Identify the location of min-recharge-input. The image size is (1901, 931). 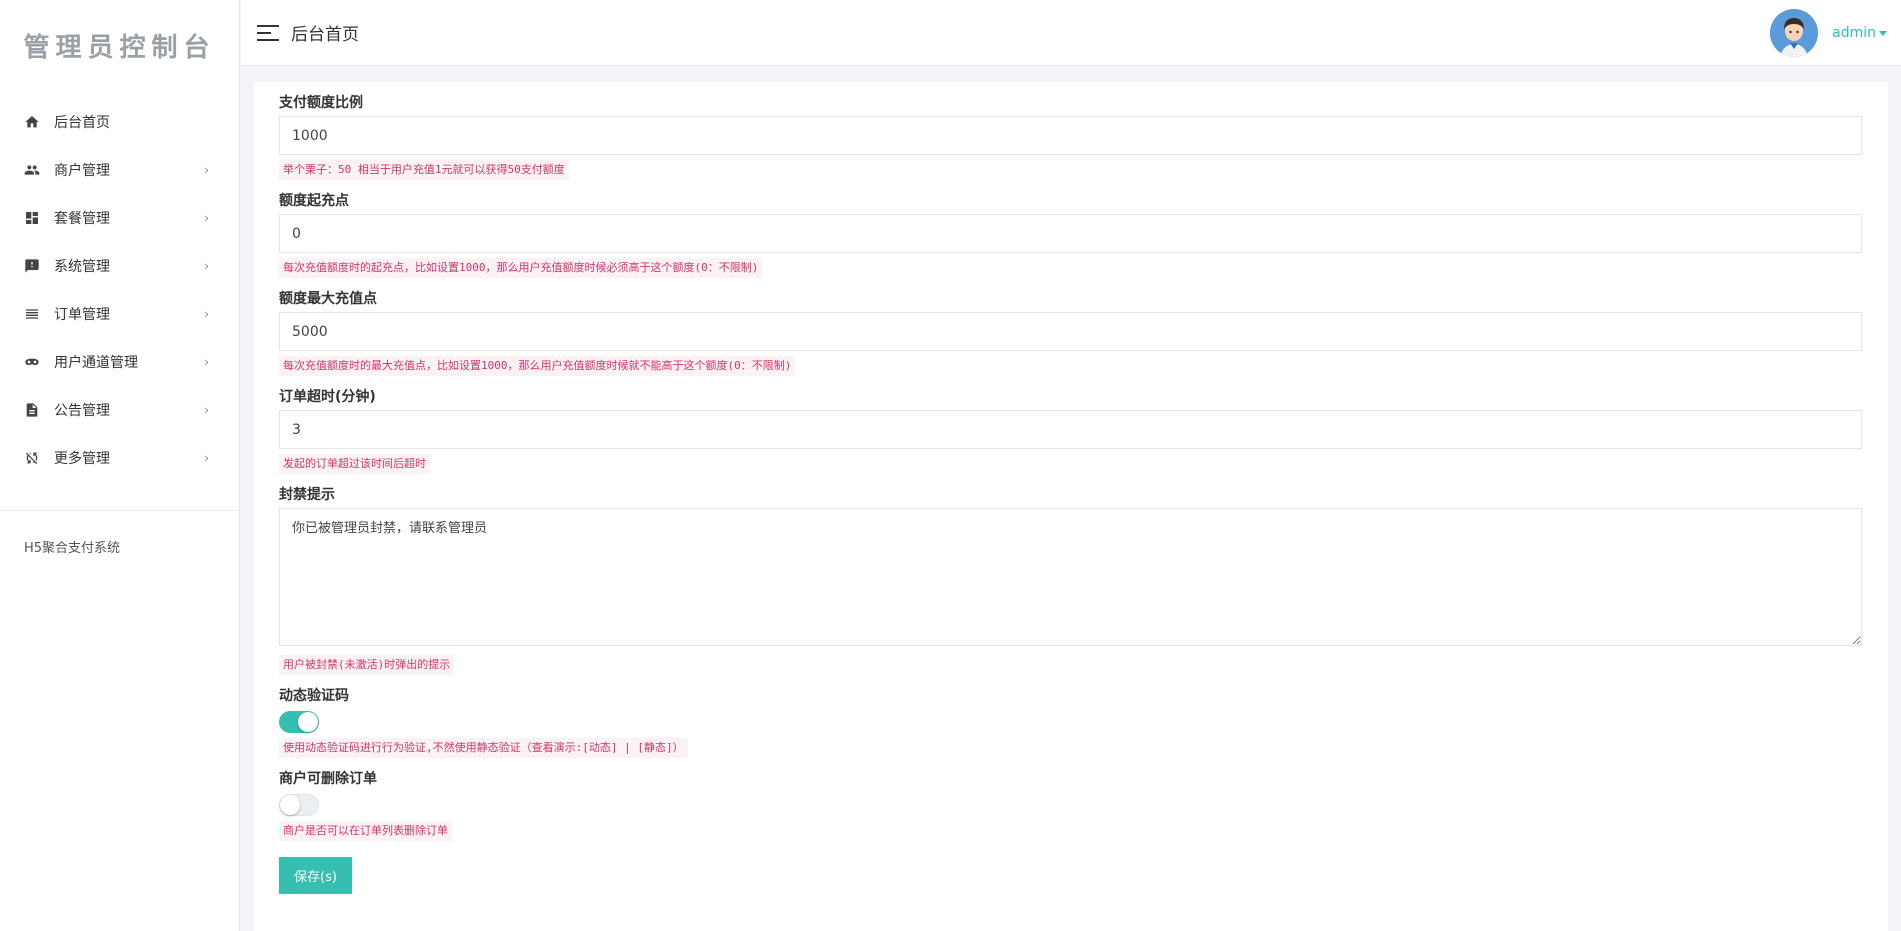
(1070, 233).